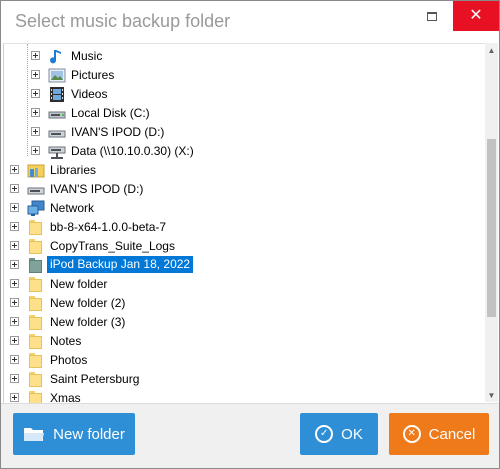  I want to click on tree-item-videos: Videos, so click(244, 94).